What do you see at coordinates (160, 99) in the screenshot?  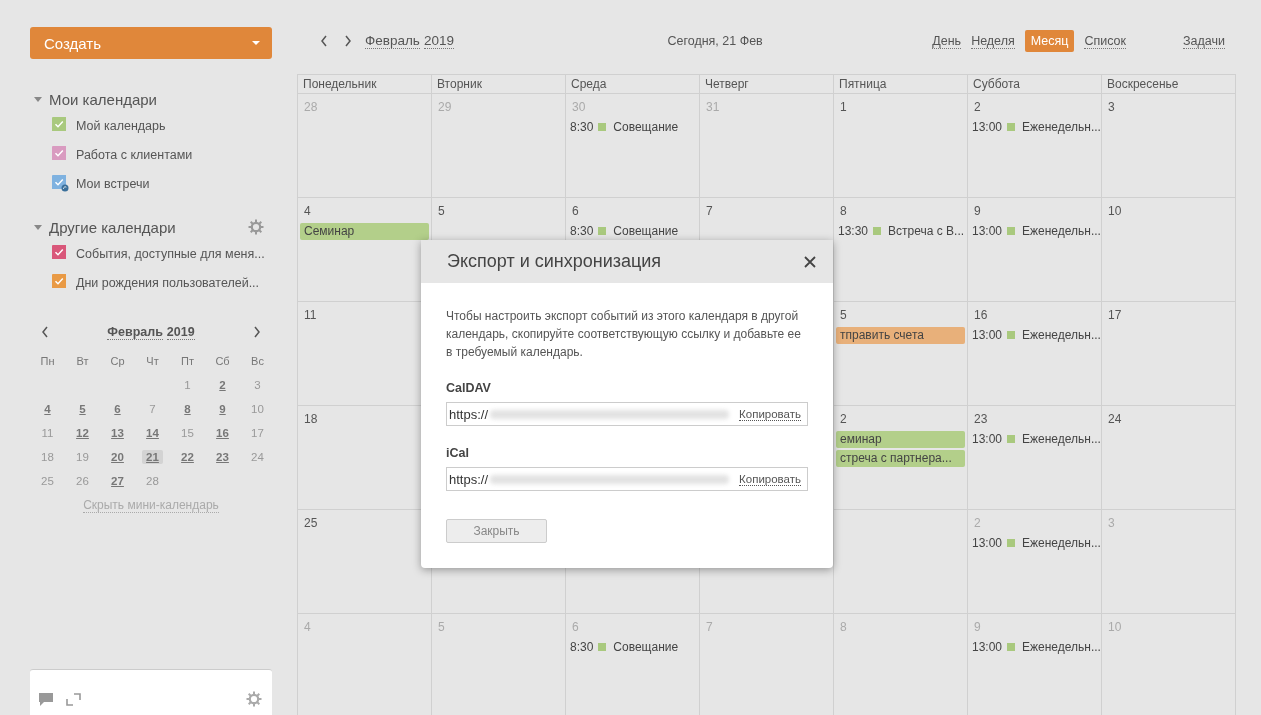 I see `calendar-group-title: Мои календари` at bounding box center [160, 99].